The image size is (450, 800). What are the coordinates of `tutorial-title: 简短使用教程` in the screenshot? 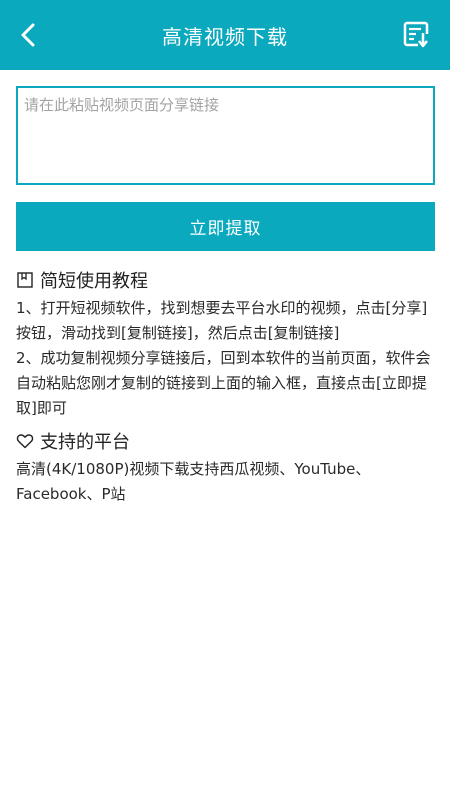 It's located at (94, 281).